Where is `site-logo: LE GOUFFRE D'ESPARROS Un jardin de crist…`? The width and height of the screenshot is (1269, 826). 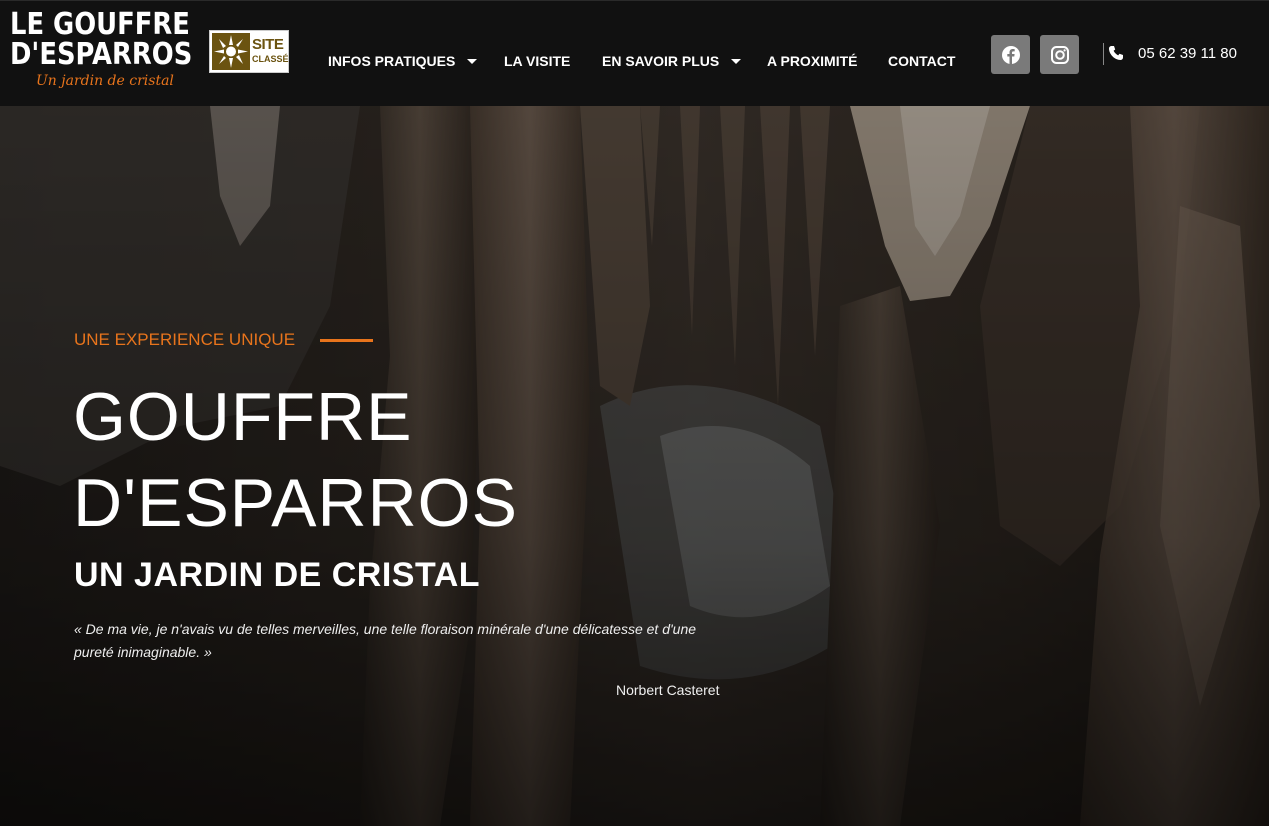 site-logo: LE GOUFFRE D'ESPARROS Un jardin de crist… is located at coordinates (100, 52).